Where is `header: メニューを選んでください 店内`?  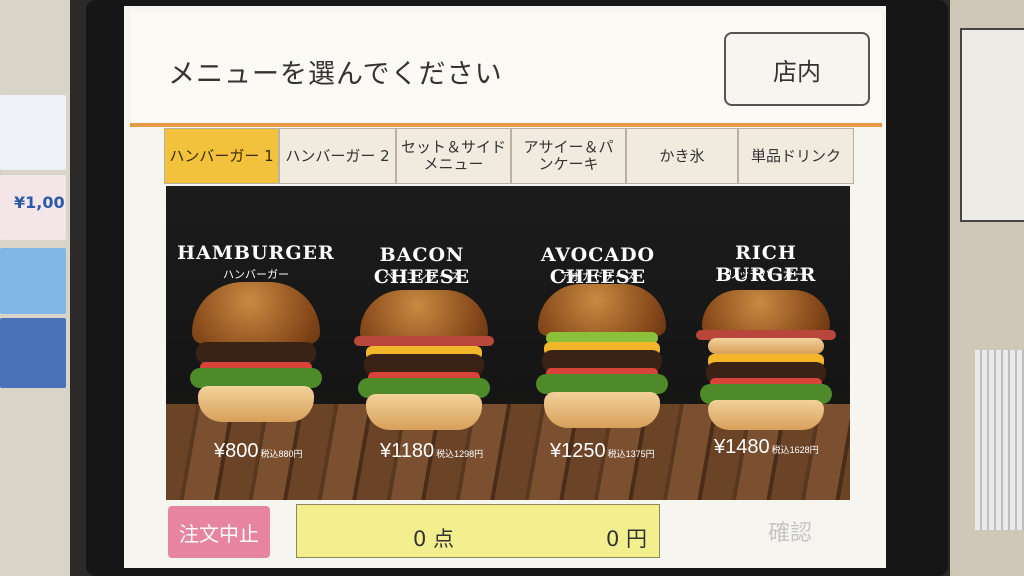
header: メニューを選んでください 店内 is located at coordinates (506, 67).